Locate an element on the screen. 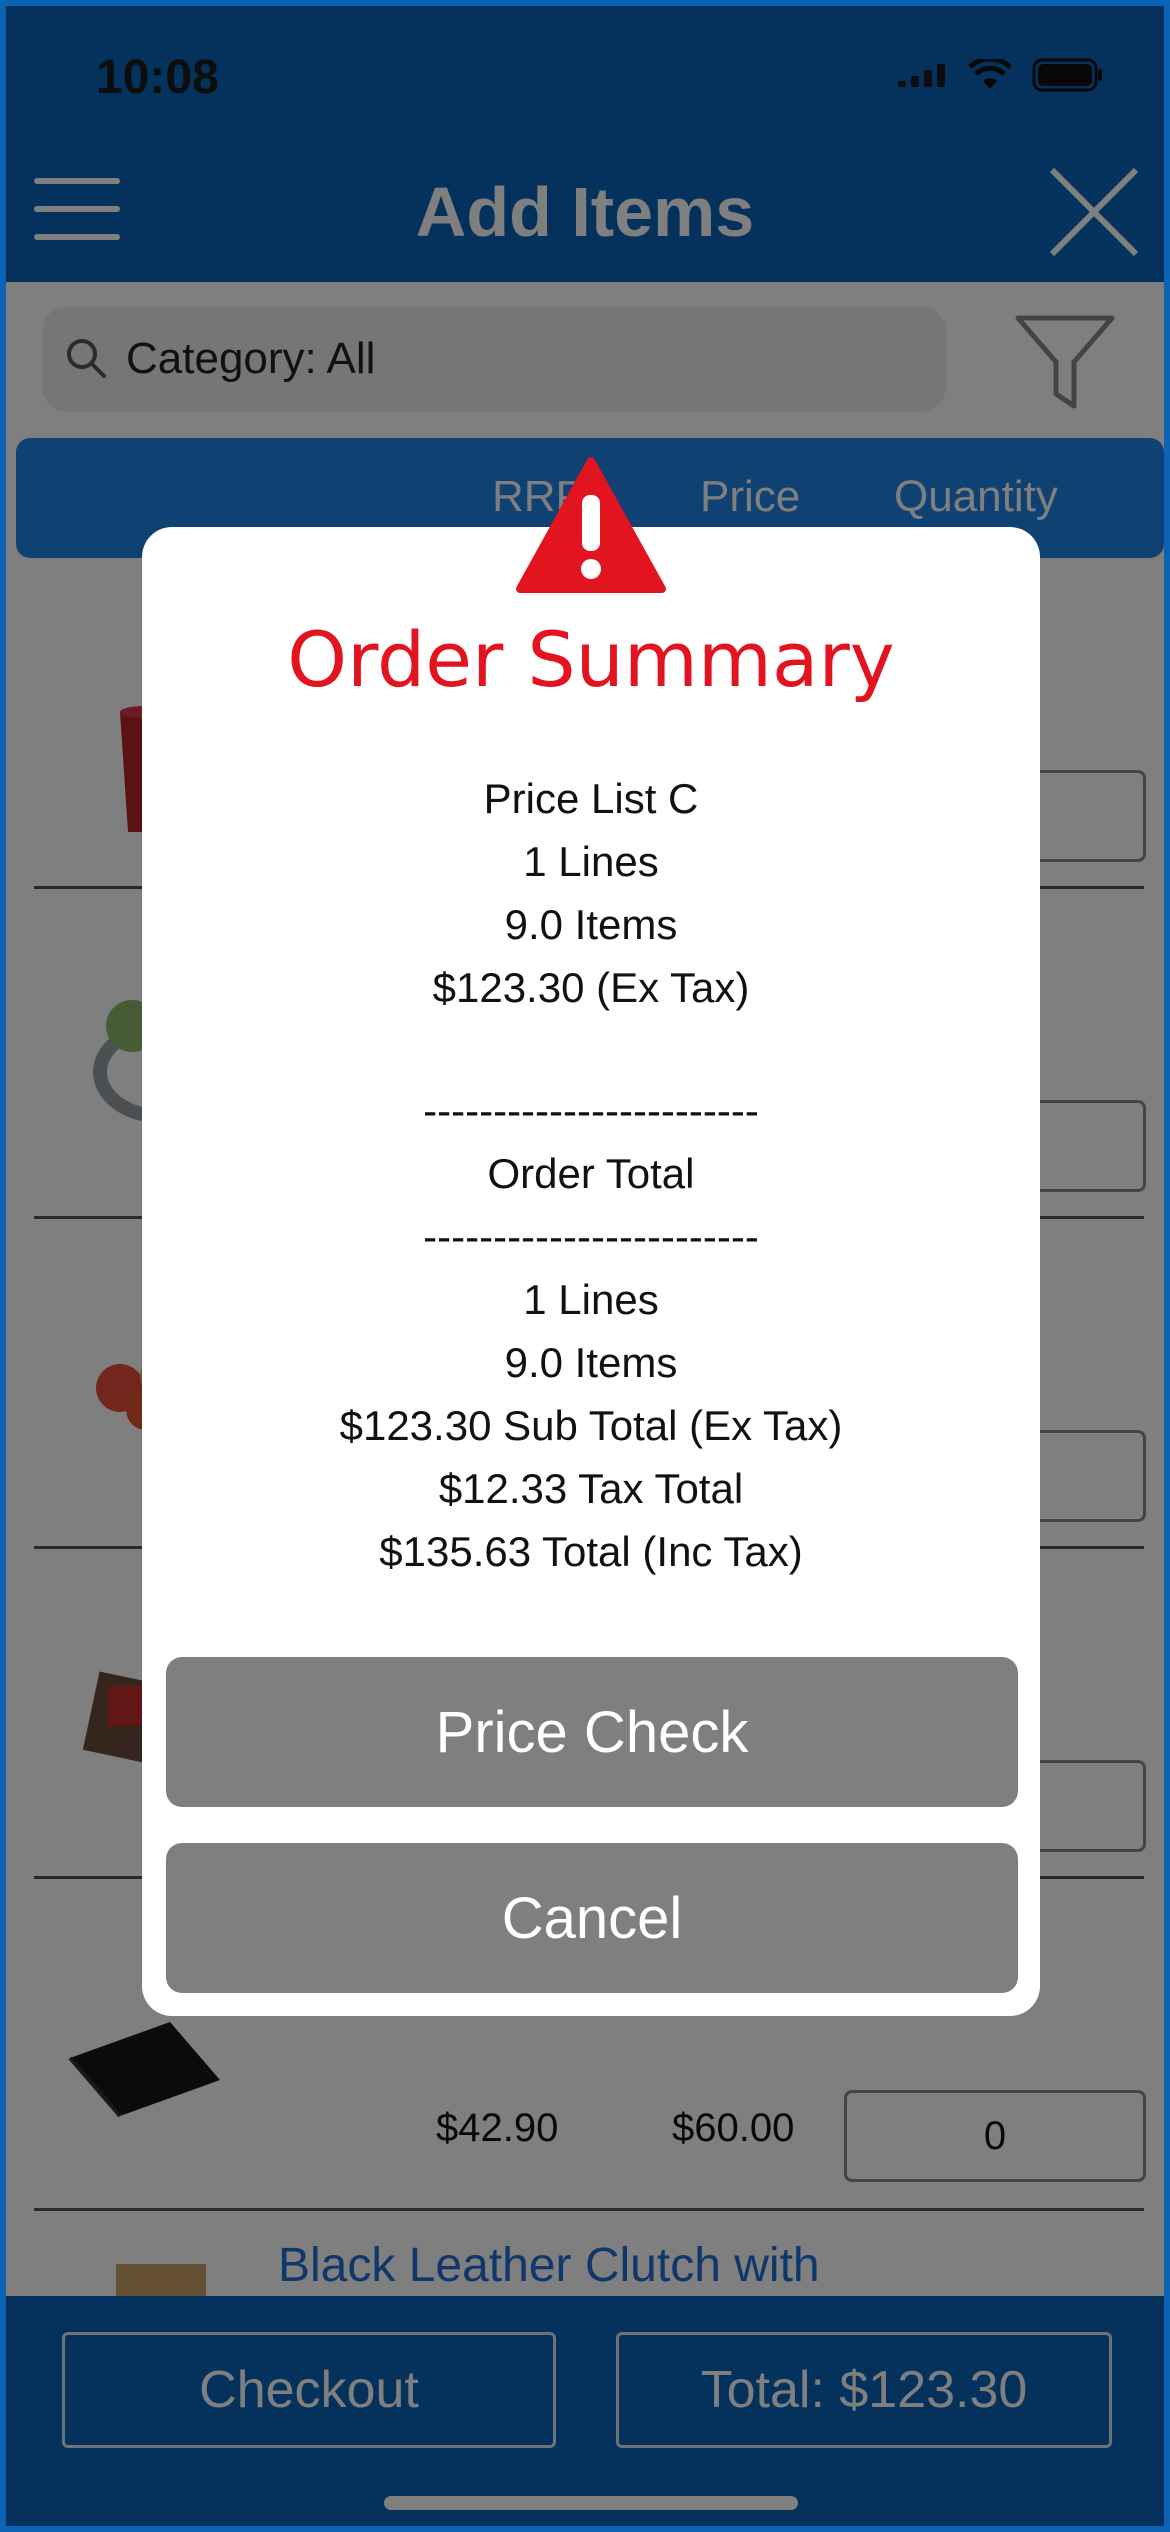 This screenshot has height=2532, width=1170. total-items-count: 9.0 Items is located at coordinates (591, 1362).